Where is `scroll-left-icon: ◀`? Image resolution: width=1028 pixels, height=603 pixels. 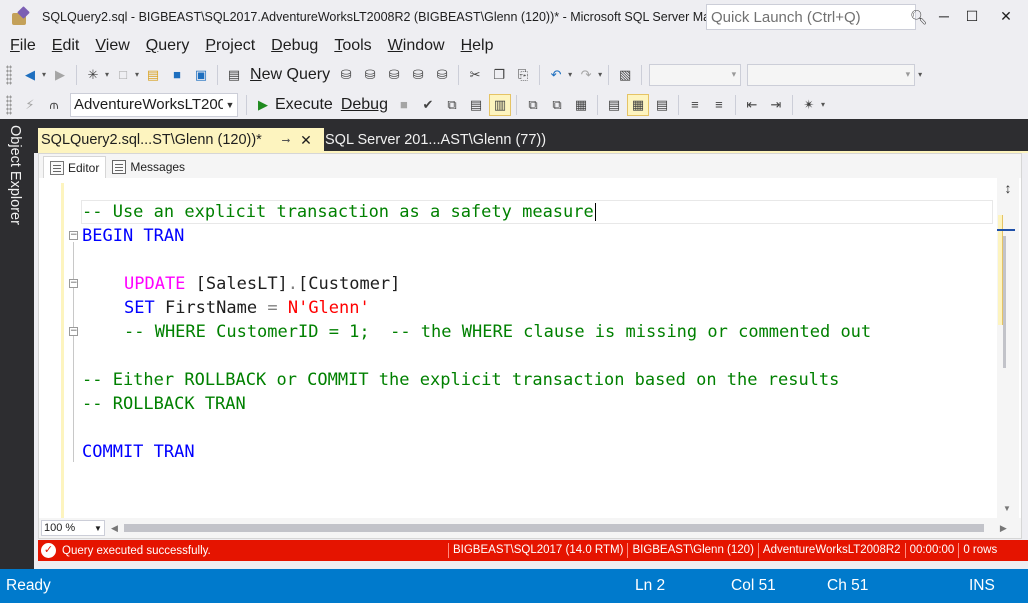 scroll-left-icon: ◀ is located at coordinates (114, 528).